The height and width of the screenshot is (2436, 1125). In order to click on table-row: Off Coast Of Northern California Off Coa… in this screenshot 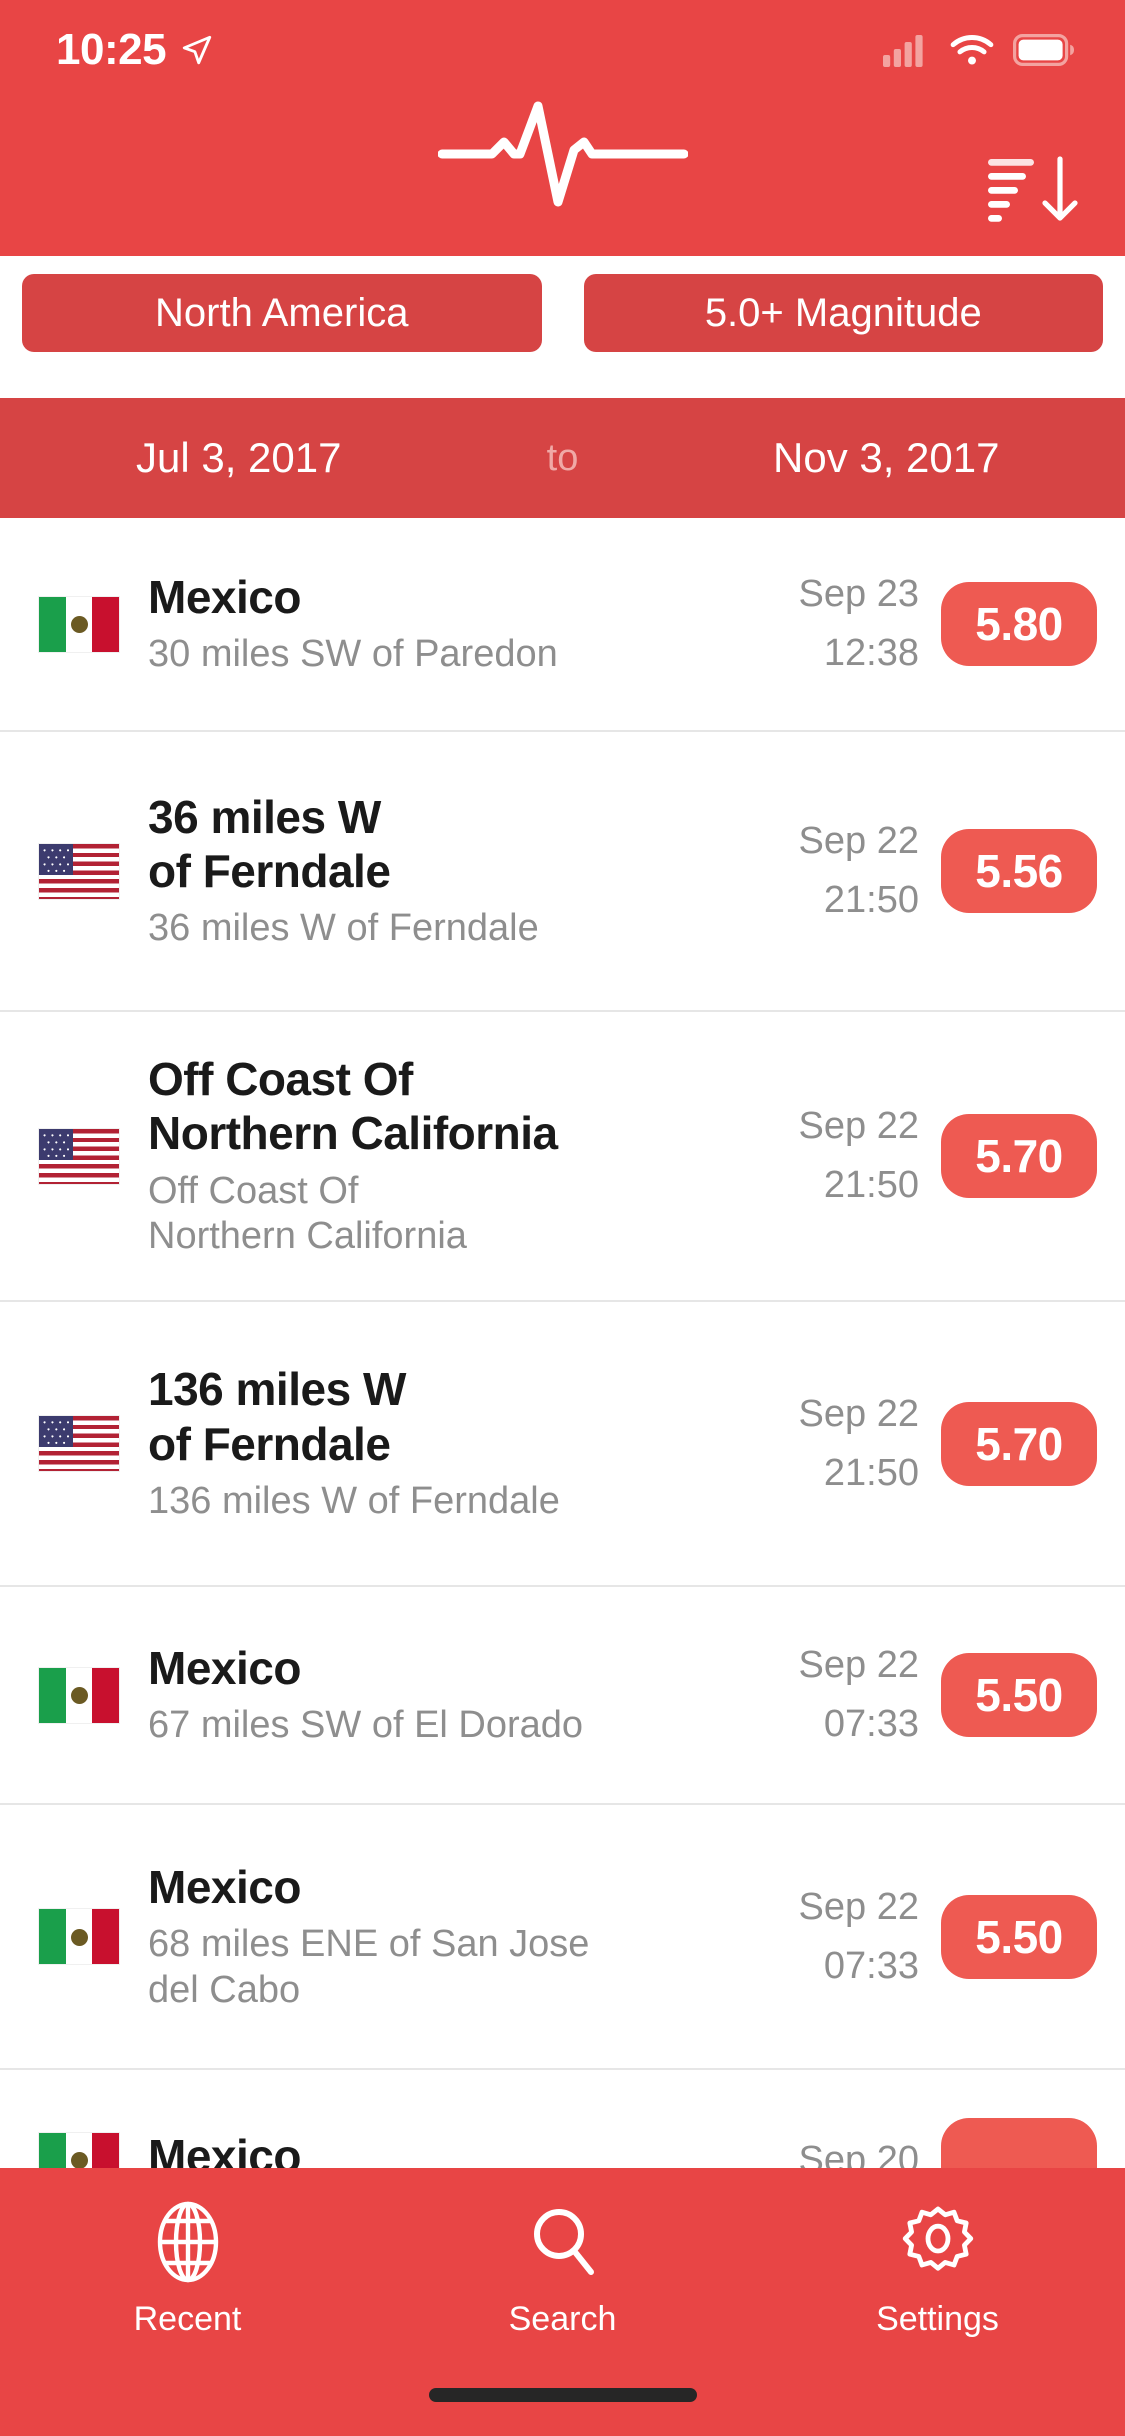, I will do `click(562, 1157)`.